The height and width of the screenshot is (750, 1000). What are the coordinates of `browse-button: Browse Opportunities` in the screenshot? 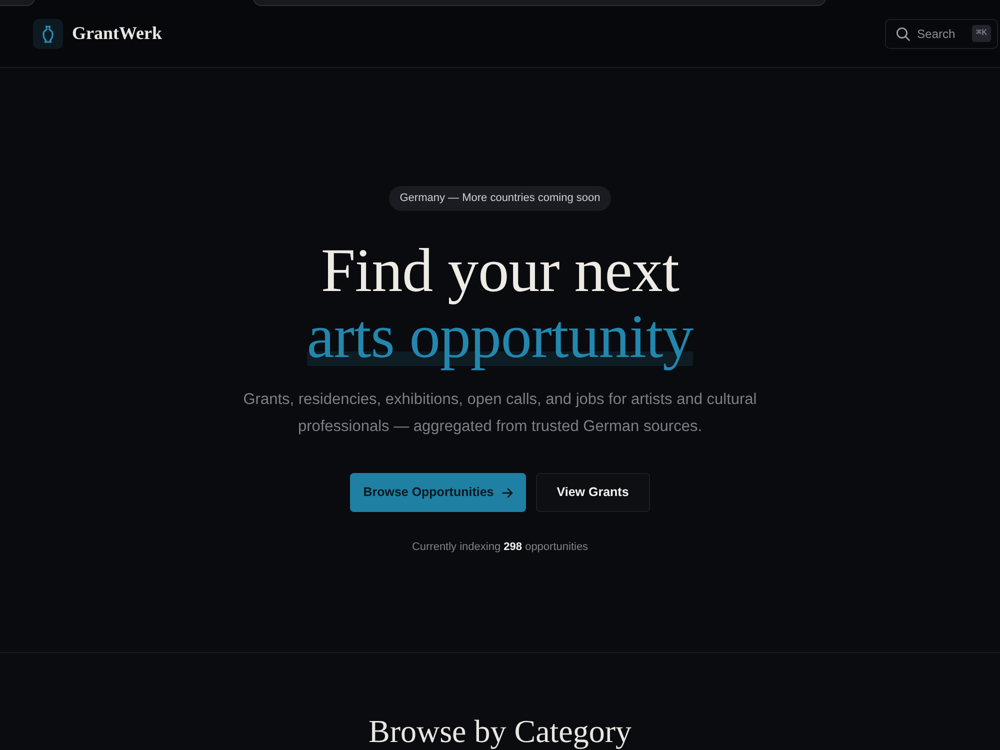 It's located at (438, 492).